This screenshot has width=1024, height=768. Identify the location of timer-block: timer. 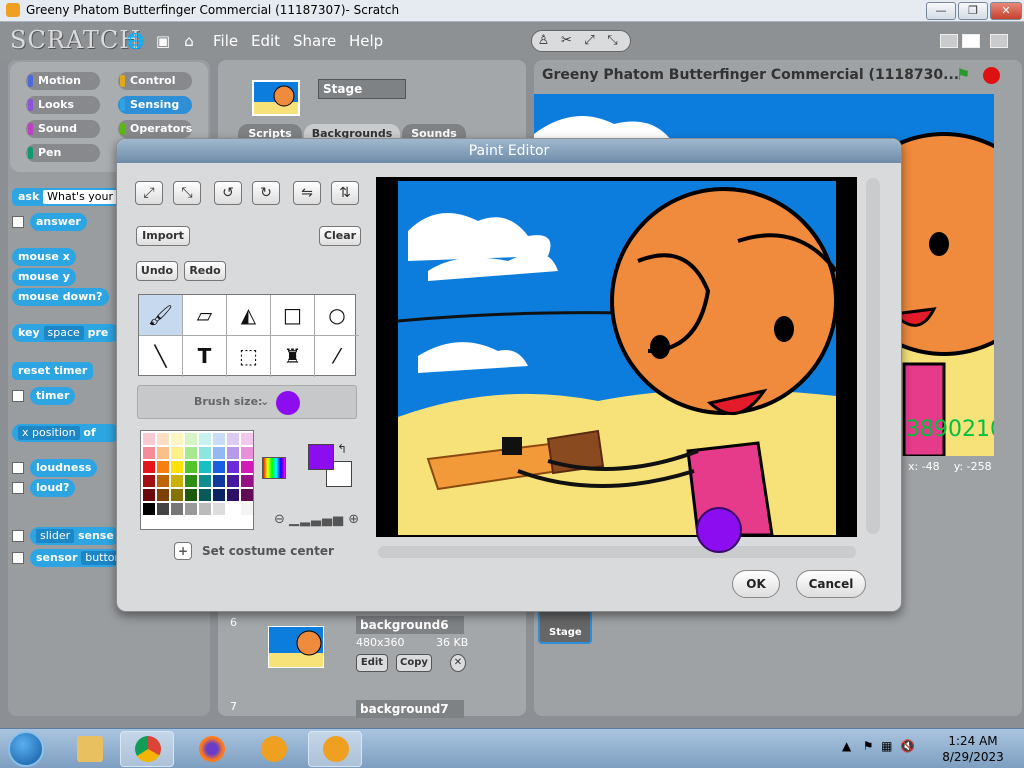
(53, 396).